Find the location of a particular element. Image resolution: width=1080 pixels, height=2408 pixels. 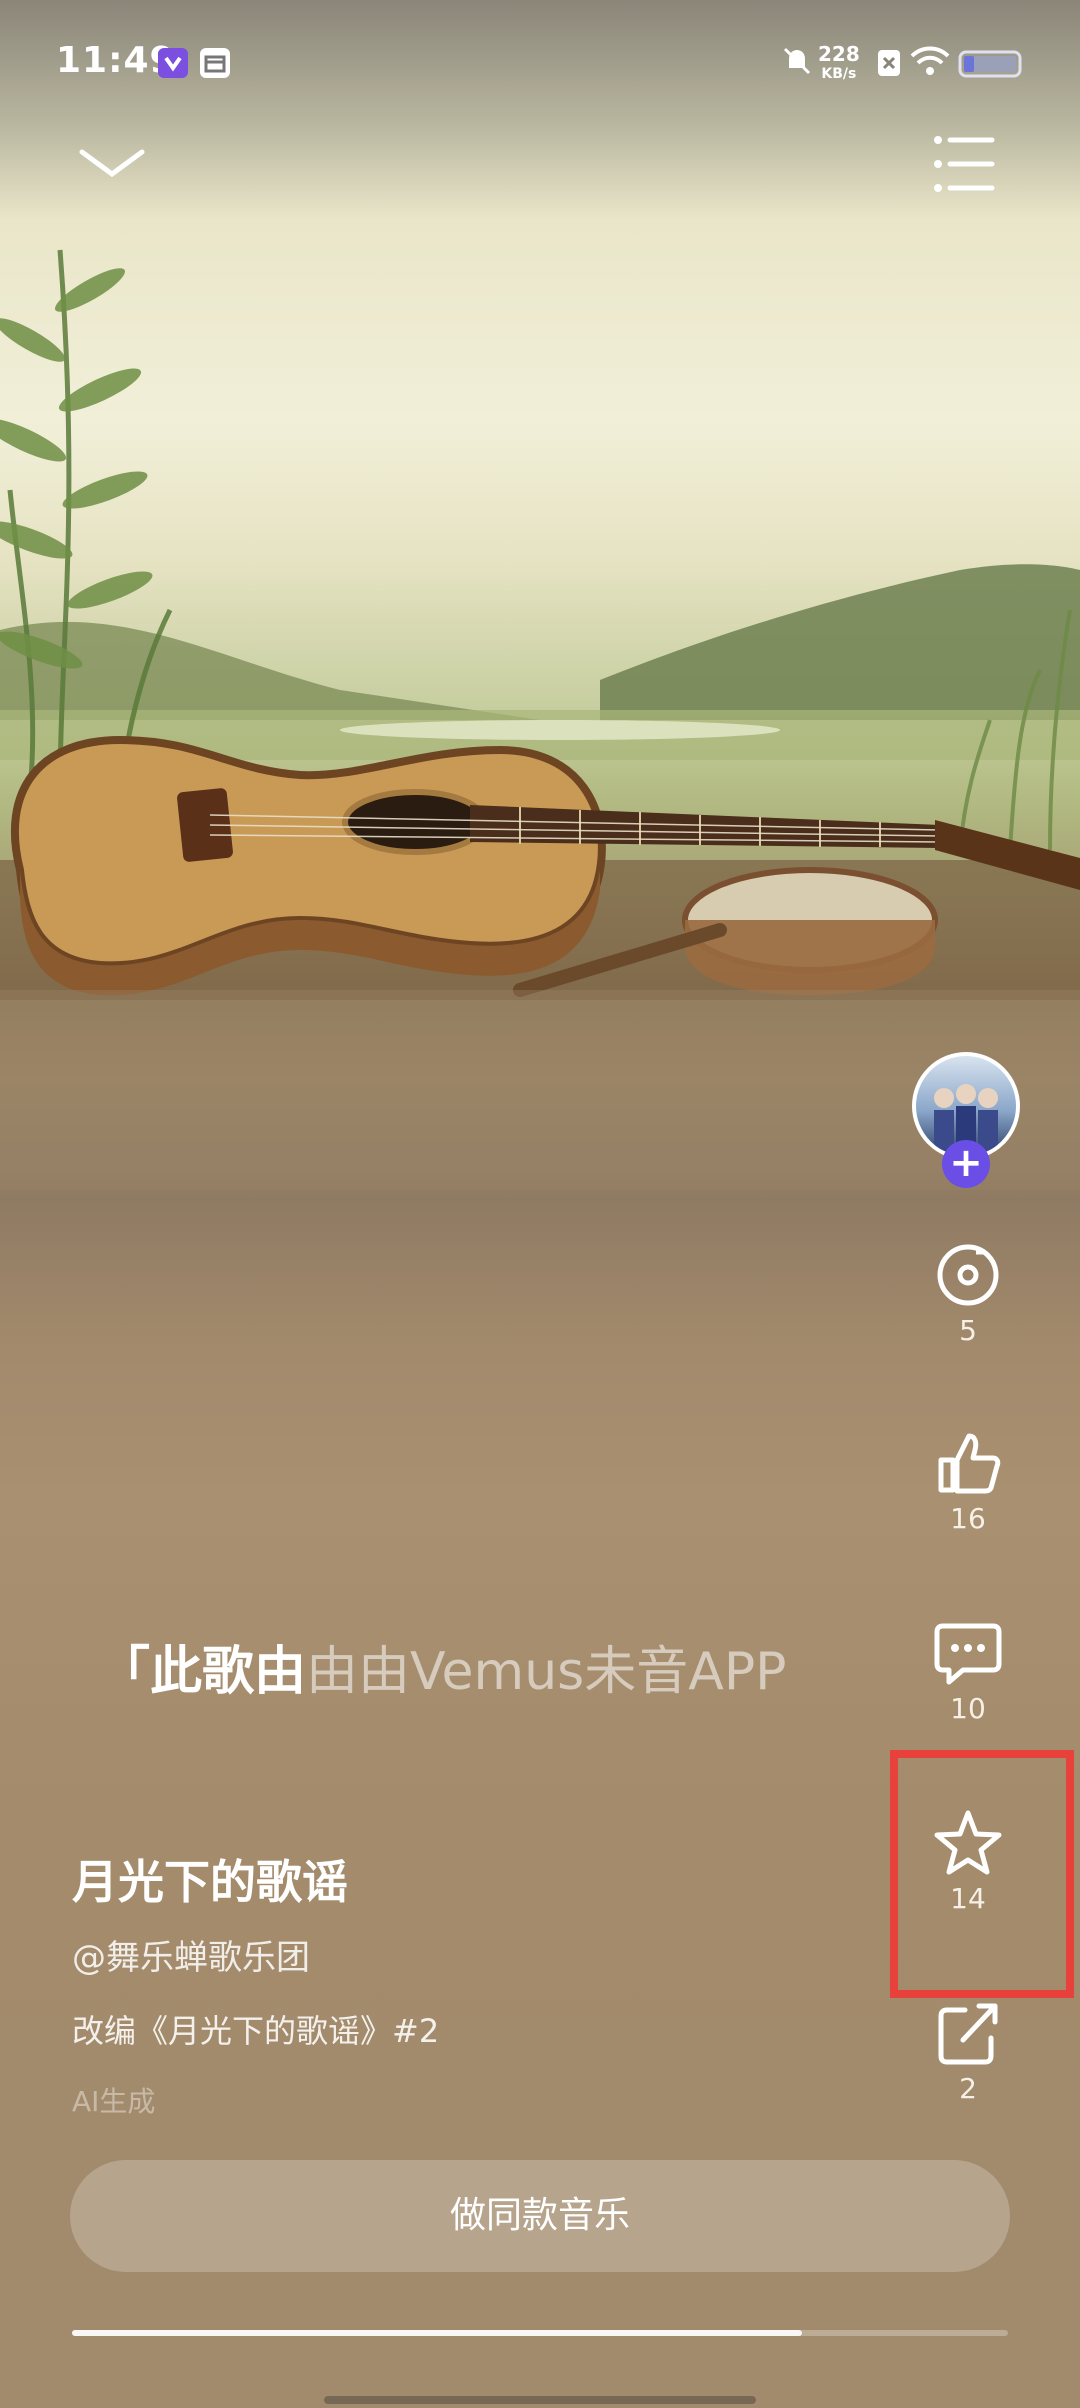

lyric-line: 「此歌由由由Vemus未音APP制 is located at coordinates (443, 1672).